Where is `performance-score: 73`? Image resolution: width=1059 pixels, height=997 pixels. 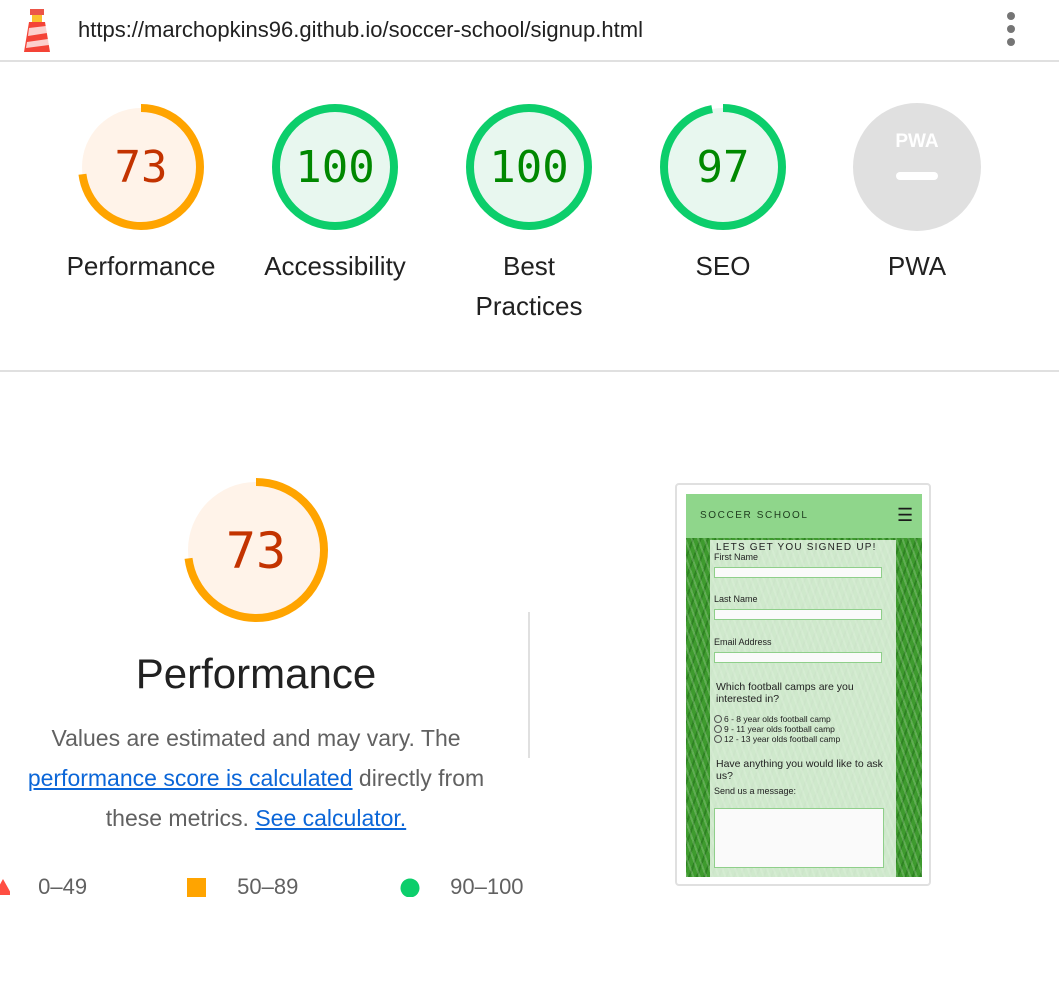
performance-score: 73 is located at coordinates (256, 551).